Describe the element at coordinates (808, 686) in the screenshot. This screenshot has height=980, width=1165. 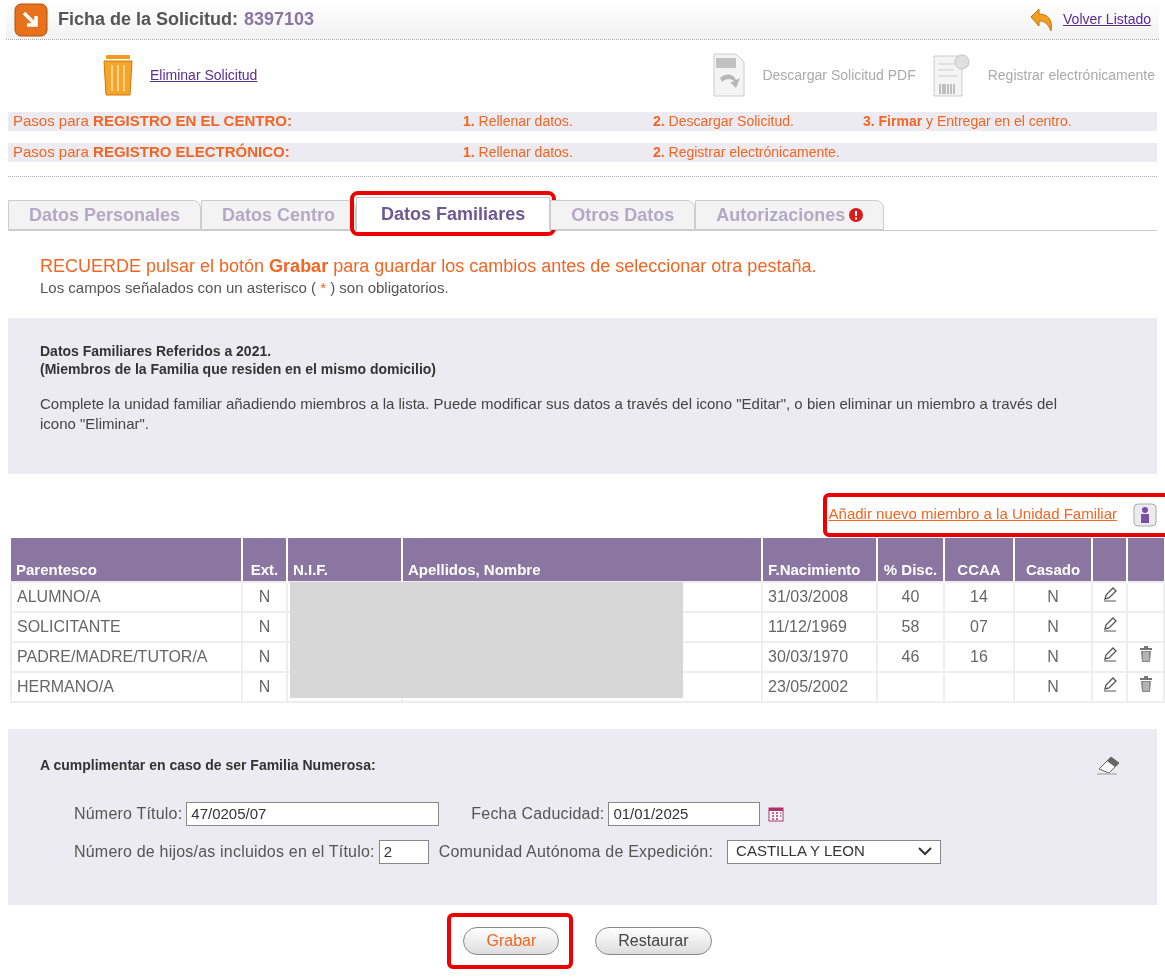
I see `table-cell: 23/05/2002` at that location.